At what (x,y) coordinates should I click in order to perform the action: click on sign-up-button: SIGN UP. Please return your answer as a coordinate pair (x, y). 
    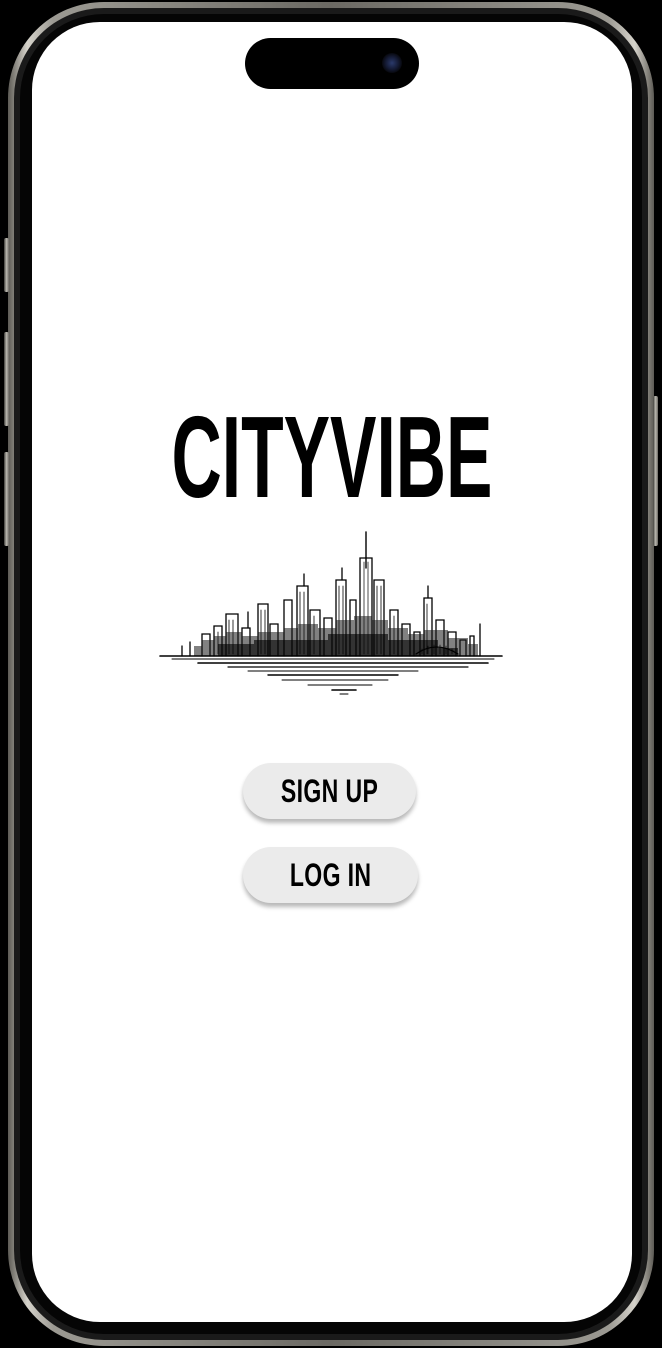
    Looking at the image, I should click on (329, 791).